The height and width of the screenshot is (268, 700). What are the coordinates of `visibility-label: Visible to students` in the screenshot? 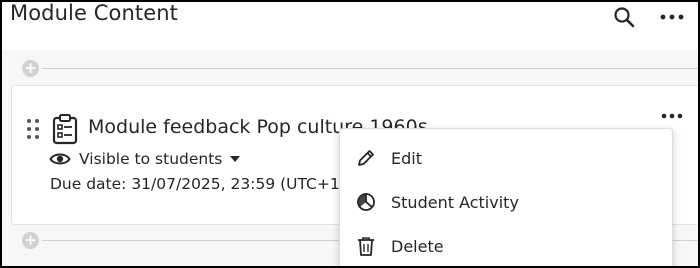 It's located at (151, 159).